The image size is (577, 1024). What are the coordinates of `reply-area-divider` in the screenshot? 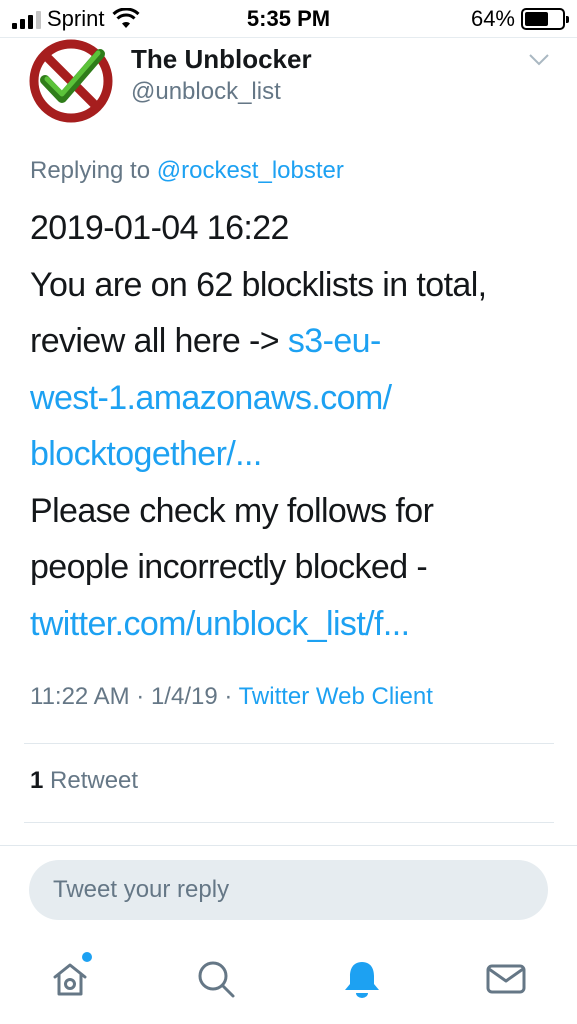 It's located at (288, 845).